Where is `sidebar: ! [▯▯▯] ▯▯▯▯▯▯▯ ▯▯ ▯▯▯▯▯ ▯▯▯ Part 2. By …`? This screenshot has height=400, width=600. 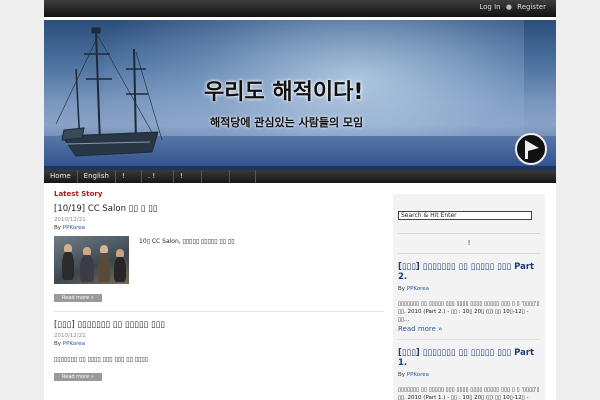 sidebar: ! [▯▯▯] ▯▯▯▯▯▯▯ ▯▯ ▯▯▯▯▯ ▯▯▯ Part 2. By … is located at coordinates (469, 297).